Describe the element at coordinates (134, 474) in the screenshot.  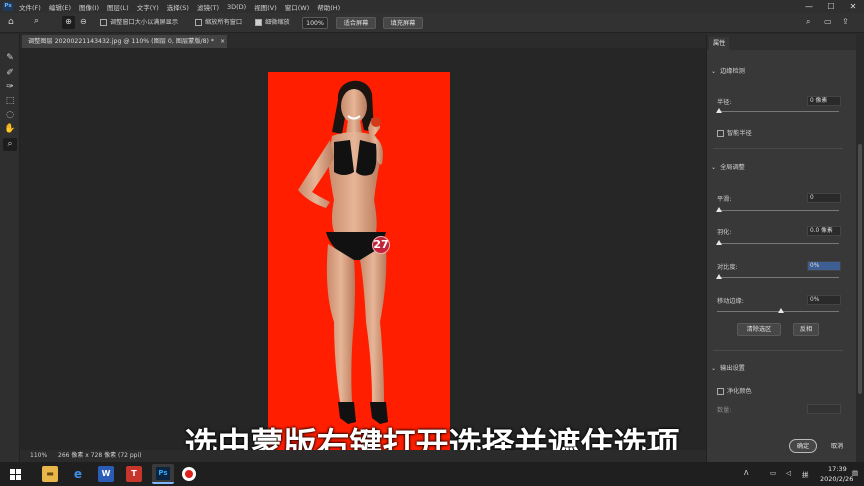
I see `app-icon: T` at that location.